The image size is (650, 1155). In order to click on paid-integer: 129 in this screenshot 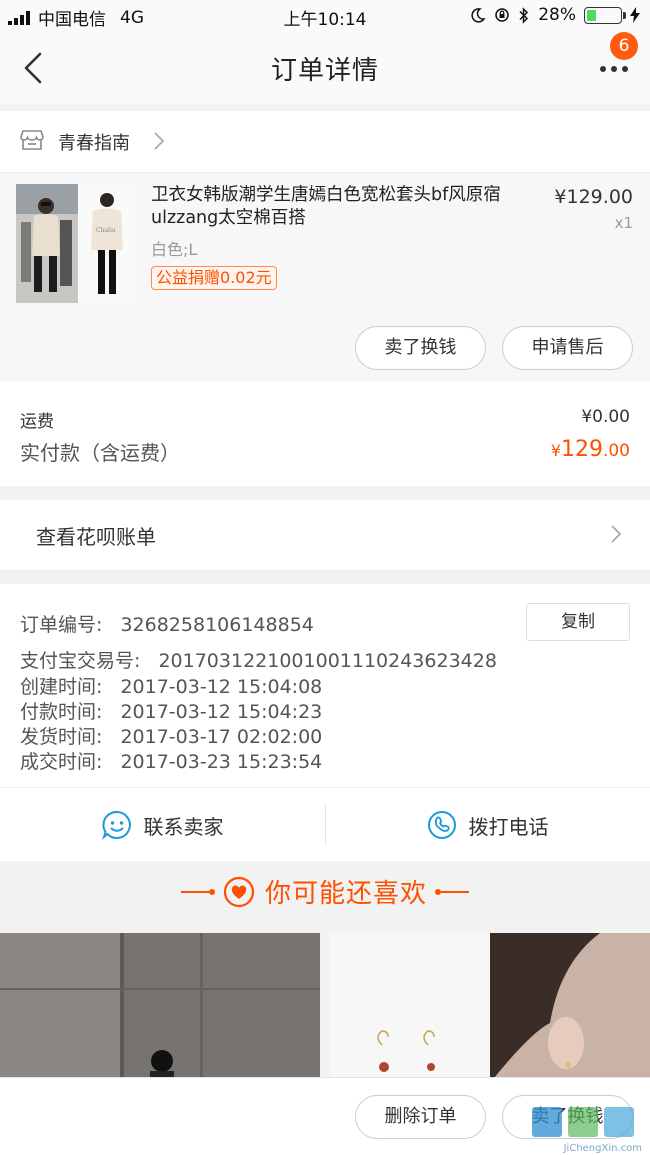, I will do `click(581, 449)`.